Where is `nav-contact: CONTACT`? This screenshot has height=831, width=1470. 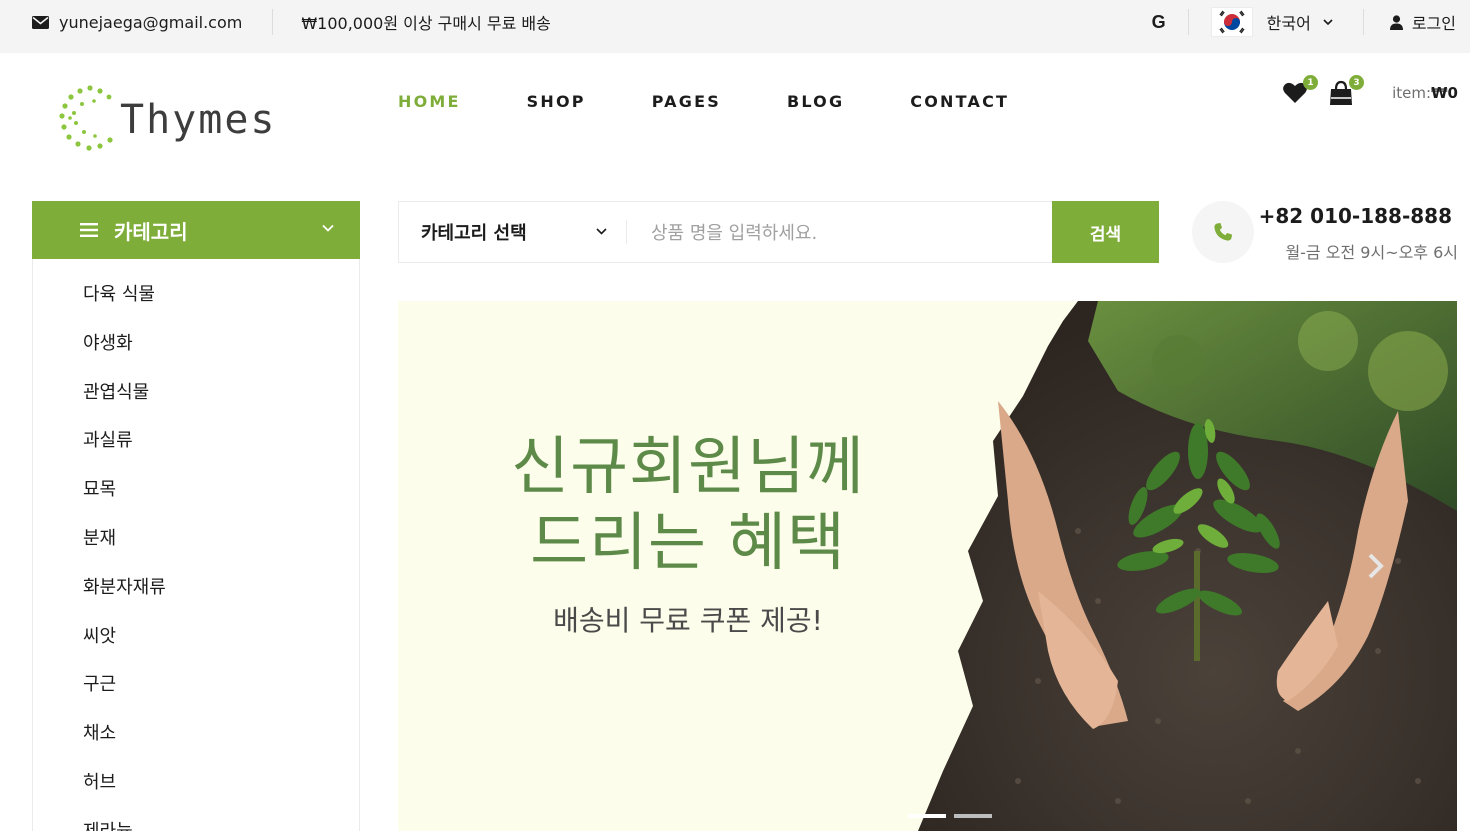 nav-contact: CONTACT is located at coordinates (959, 101).